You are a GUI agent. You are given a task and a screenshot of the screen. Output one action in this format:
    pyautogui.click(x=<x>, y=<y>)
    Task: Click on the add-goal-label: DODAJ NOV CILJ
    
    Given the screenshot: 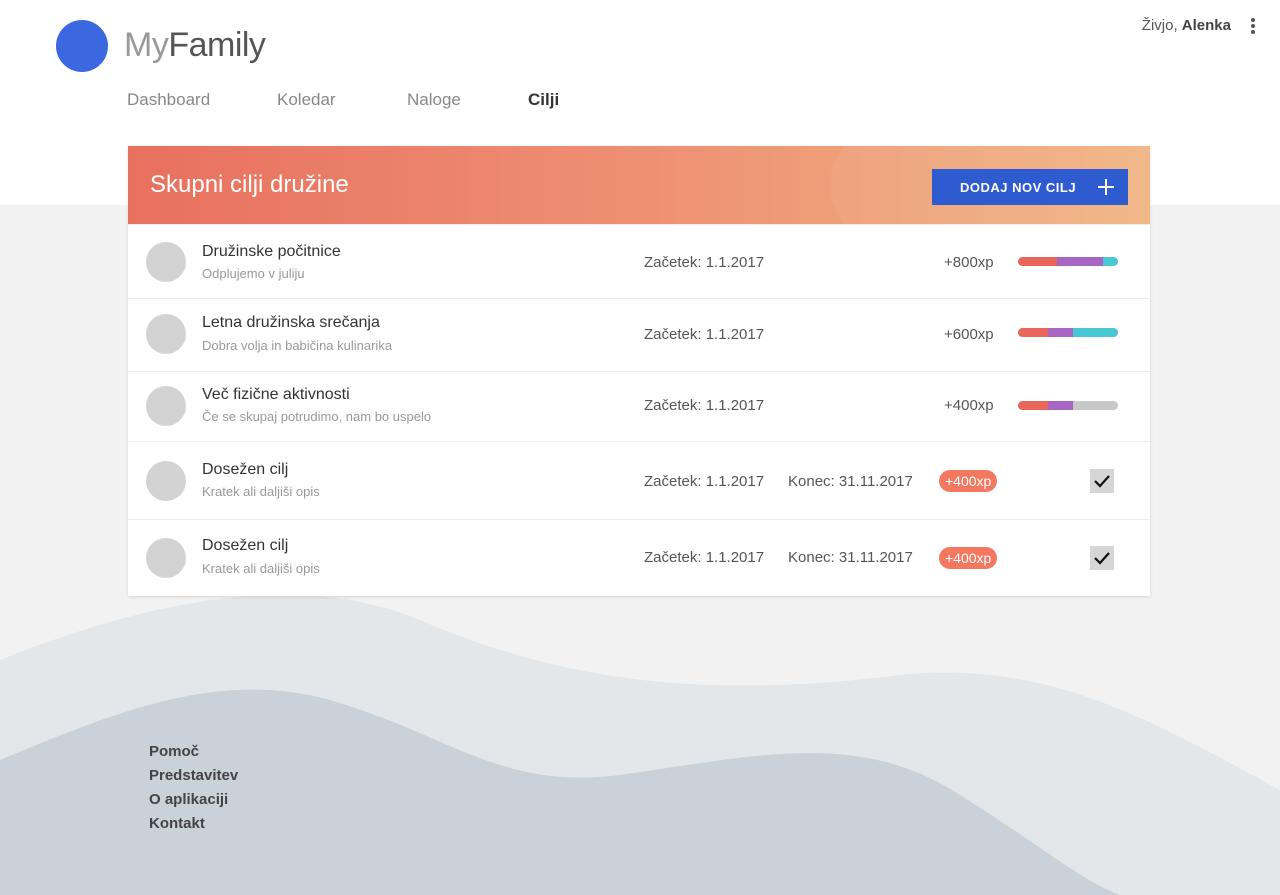 What is the action you would take?
    pyautogui.click(x=1018, y=187)
    